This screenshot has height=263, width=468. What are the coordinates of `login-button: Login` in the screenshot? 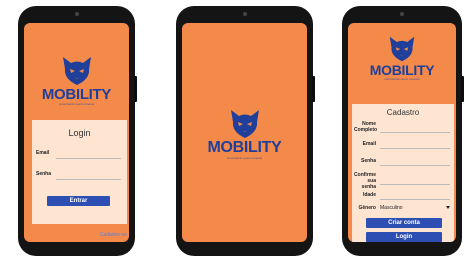 It's located at (404, 237).